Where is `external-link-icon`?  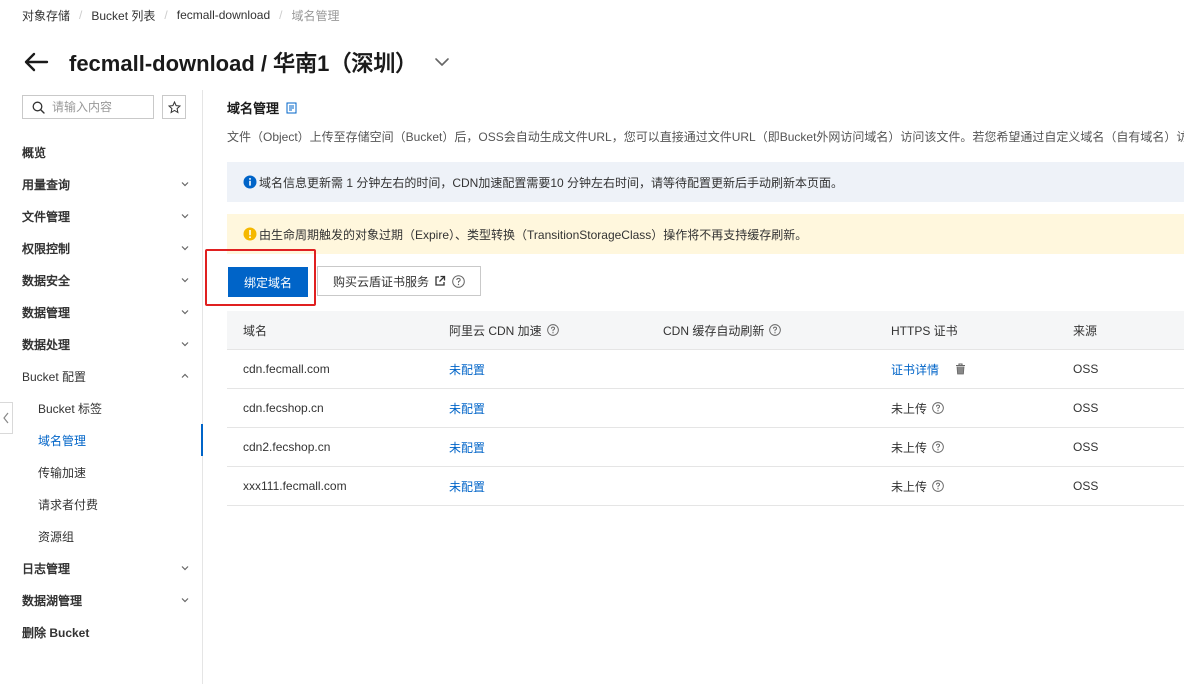
external-link-icon is located at coordinates (440, 281).